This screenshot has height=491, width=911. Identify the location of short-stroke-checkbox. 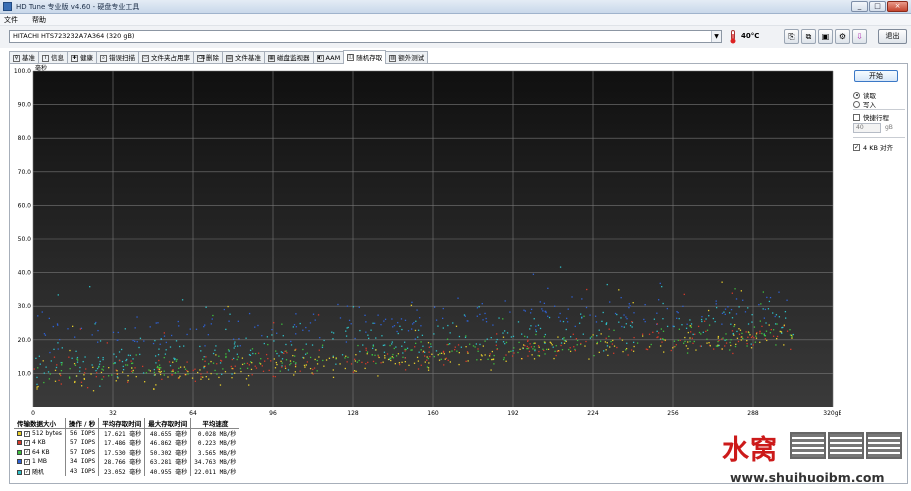
(856, 117).